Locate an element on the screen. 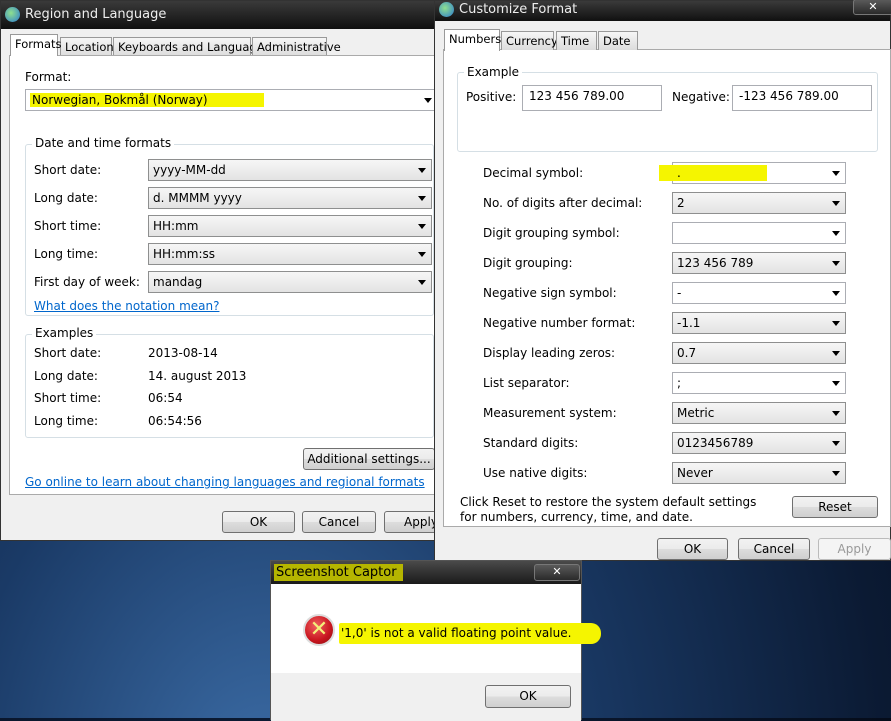 This screenshot has height=721, width=891. row-label: Short date: is located at coordinates (68, 170).